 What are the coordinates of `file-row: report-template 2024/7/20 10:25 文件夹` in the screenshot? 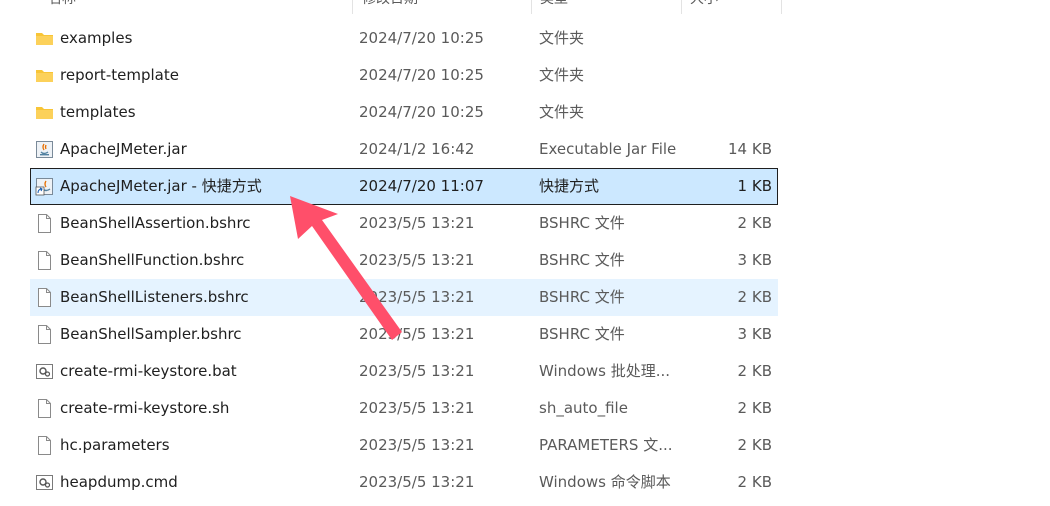 It's located at (404, 75).